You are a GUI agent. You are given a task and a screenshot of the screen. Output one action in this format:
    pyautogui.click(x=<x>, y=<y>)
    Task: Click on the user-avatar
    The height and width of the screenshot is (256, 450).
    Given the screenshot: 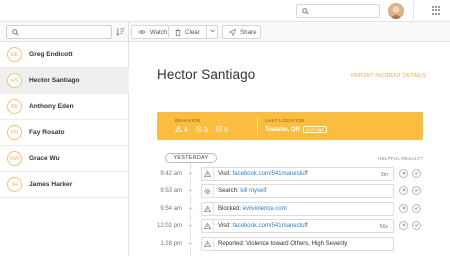 What is the action you would take?
    pyautogui.click(x=396, y=11)
    